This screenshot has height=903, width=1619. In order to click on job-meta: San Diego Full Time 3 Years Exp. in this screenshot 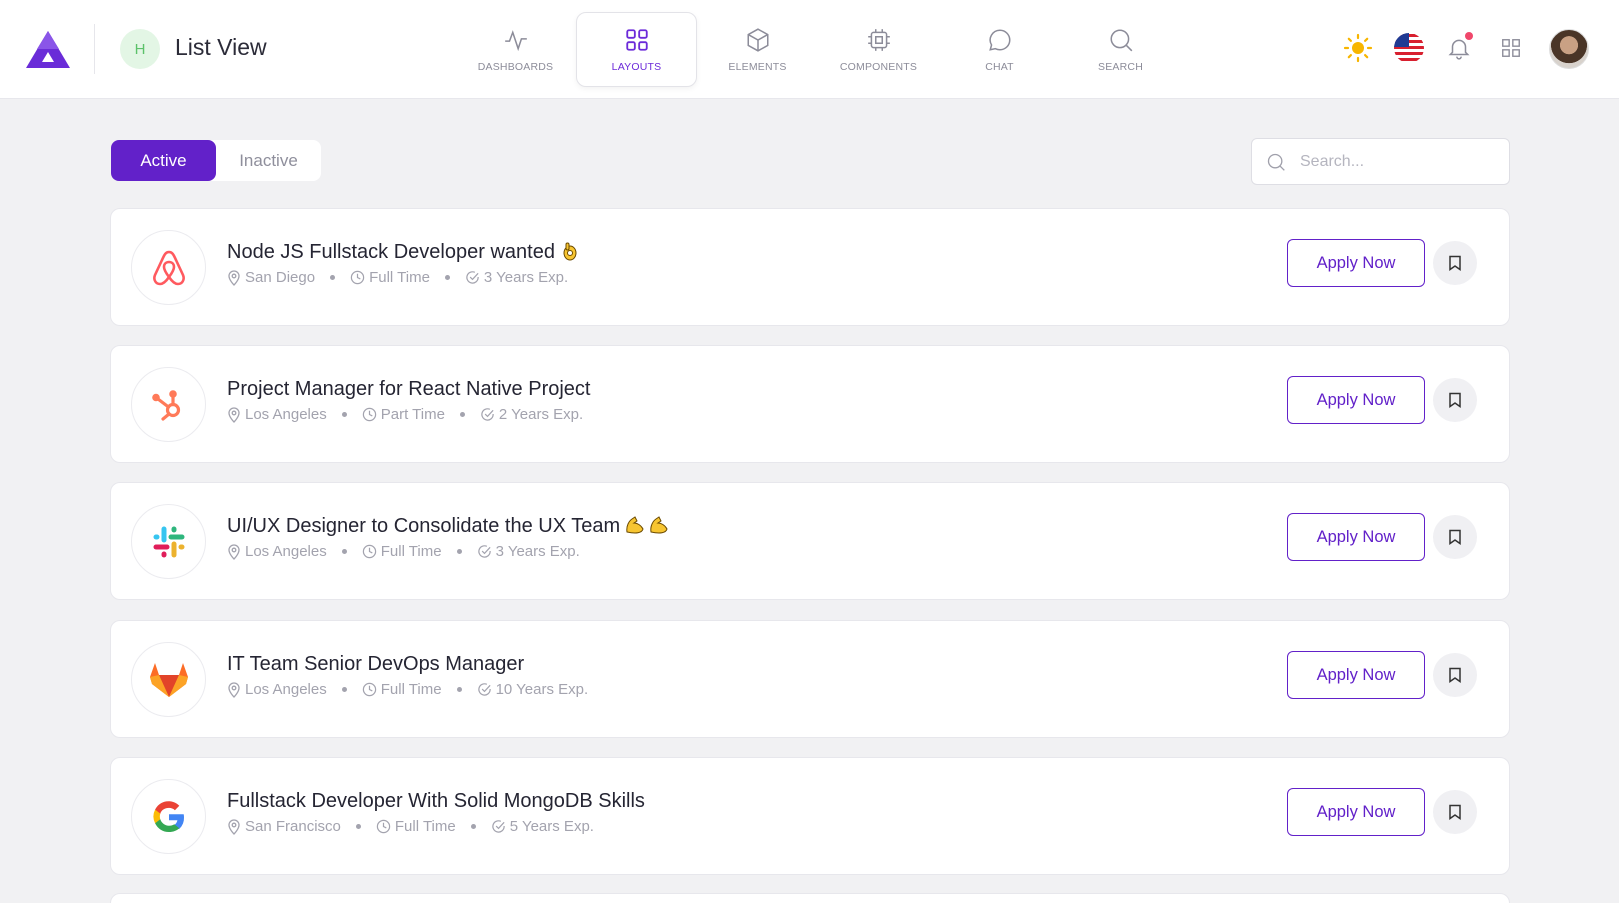, I will do `click(397, 277)`.